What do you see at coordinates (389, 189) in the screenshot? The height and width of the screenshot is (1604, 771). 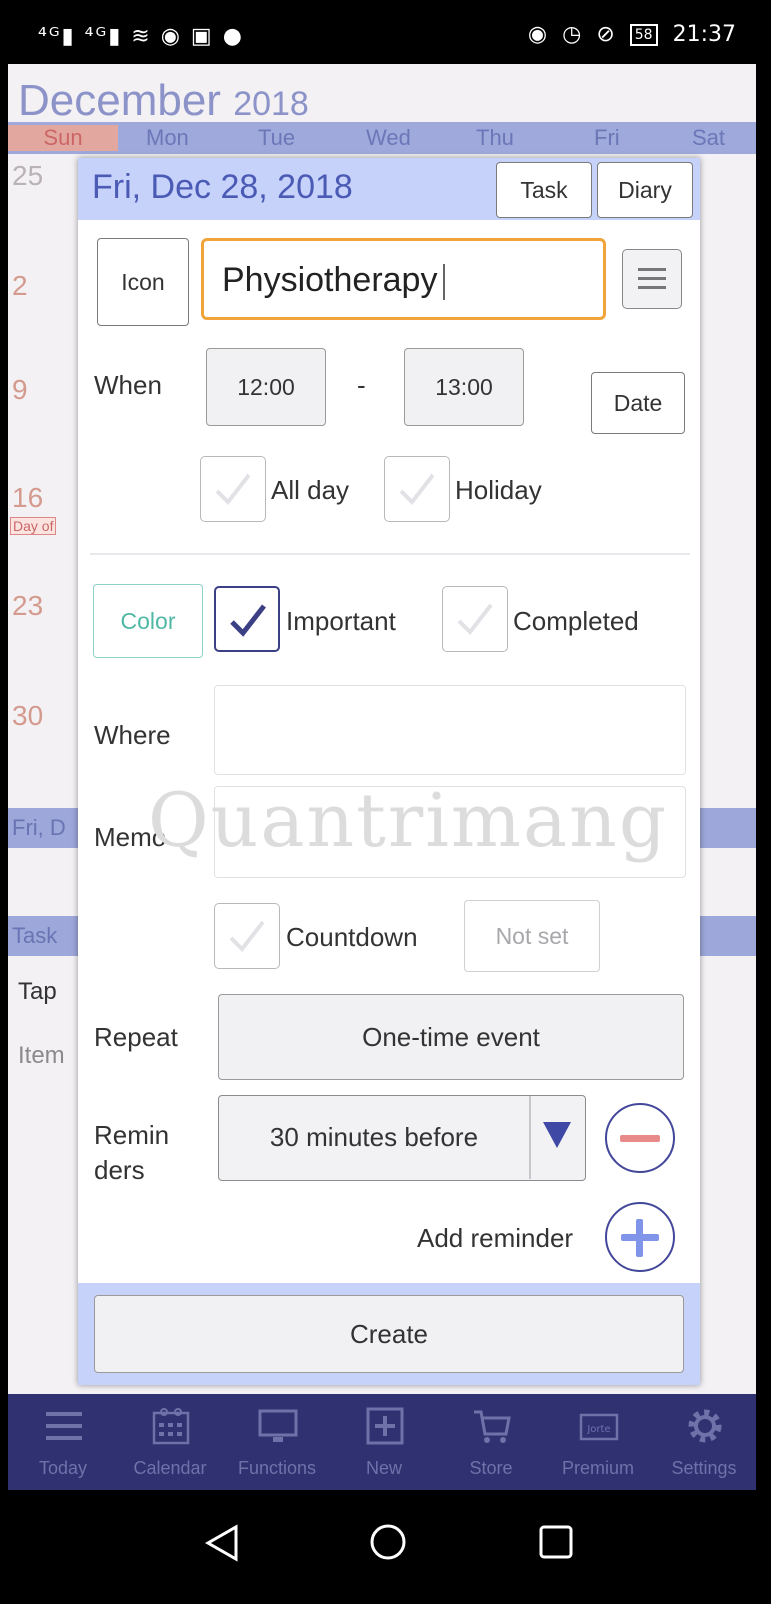 I see `dialog-header: Fri, Dec 28, 2018 Task Diary` at bounding box center [389, 189].